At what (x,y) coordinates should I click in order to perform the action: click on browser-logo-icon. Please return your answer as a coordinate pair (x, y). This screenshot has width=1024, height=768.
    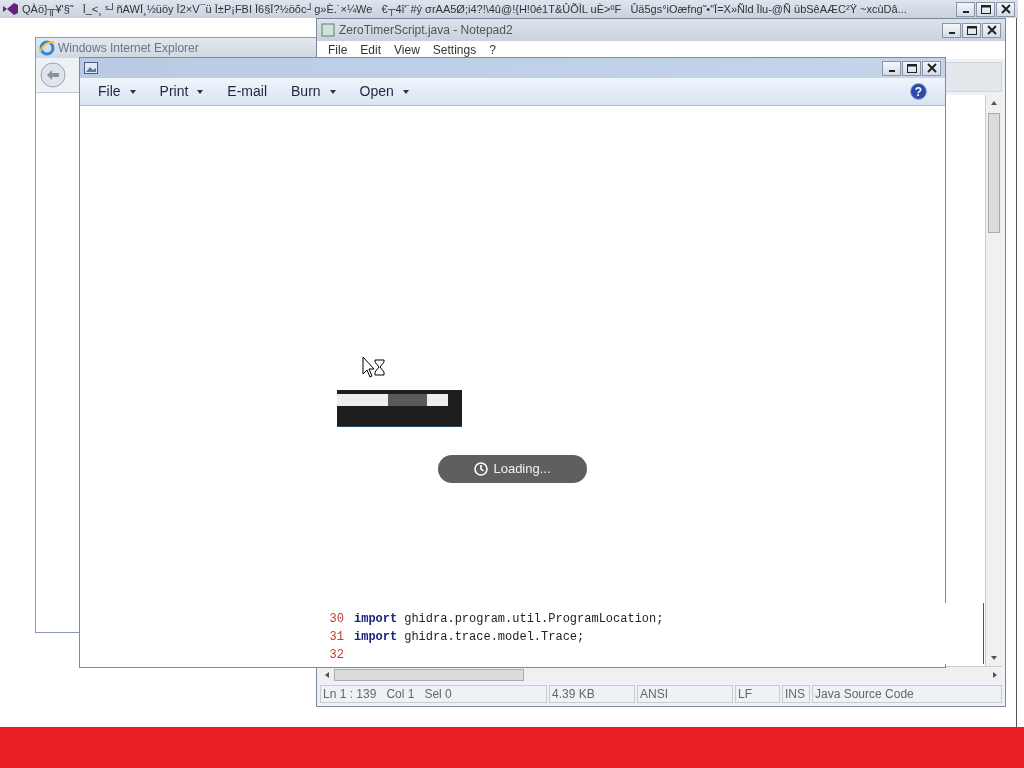
    Looking at the image, I should click on (47, 48).